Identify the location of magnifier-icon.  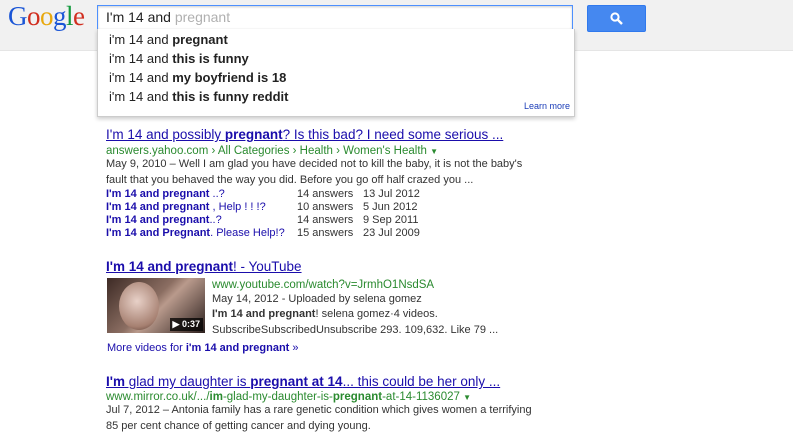
(616, 18).